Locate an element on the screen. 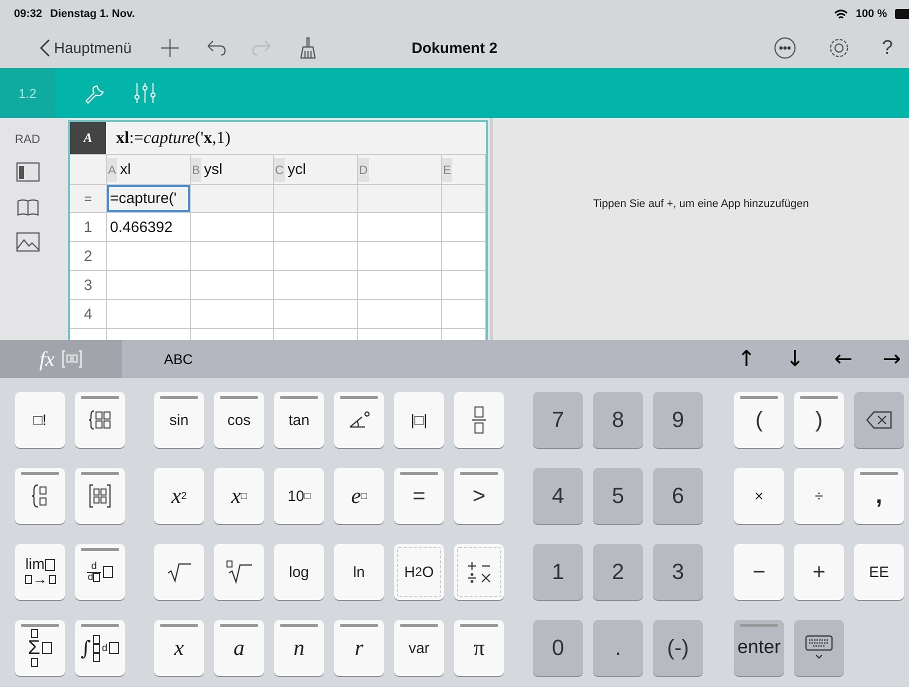 The height and width of the screenshot is (687, 909). keyboard-key: π is located at coordinates (479, 648).